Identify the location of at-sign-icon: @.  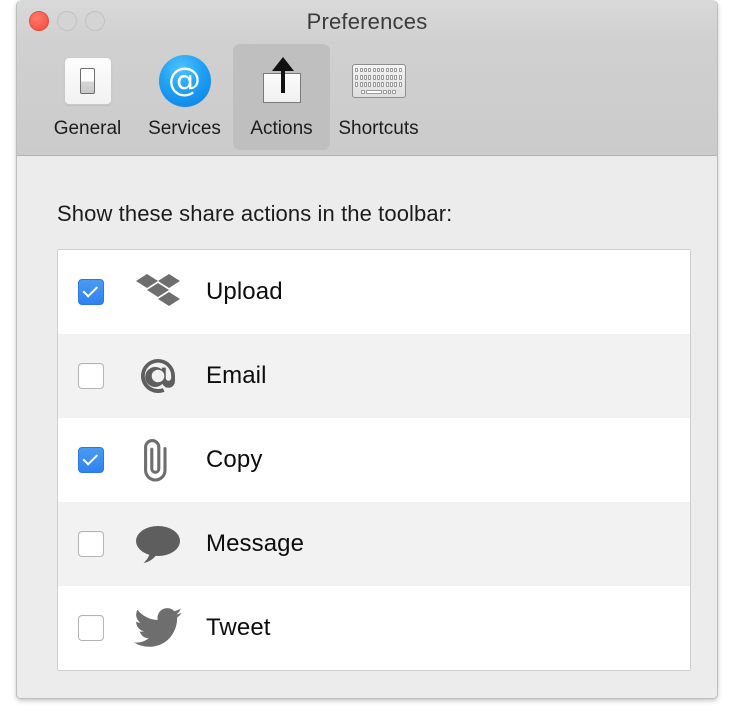
(185, 81).